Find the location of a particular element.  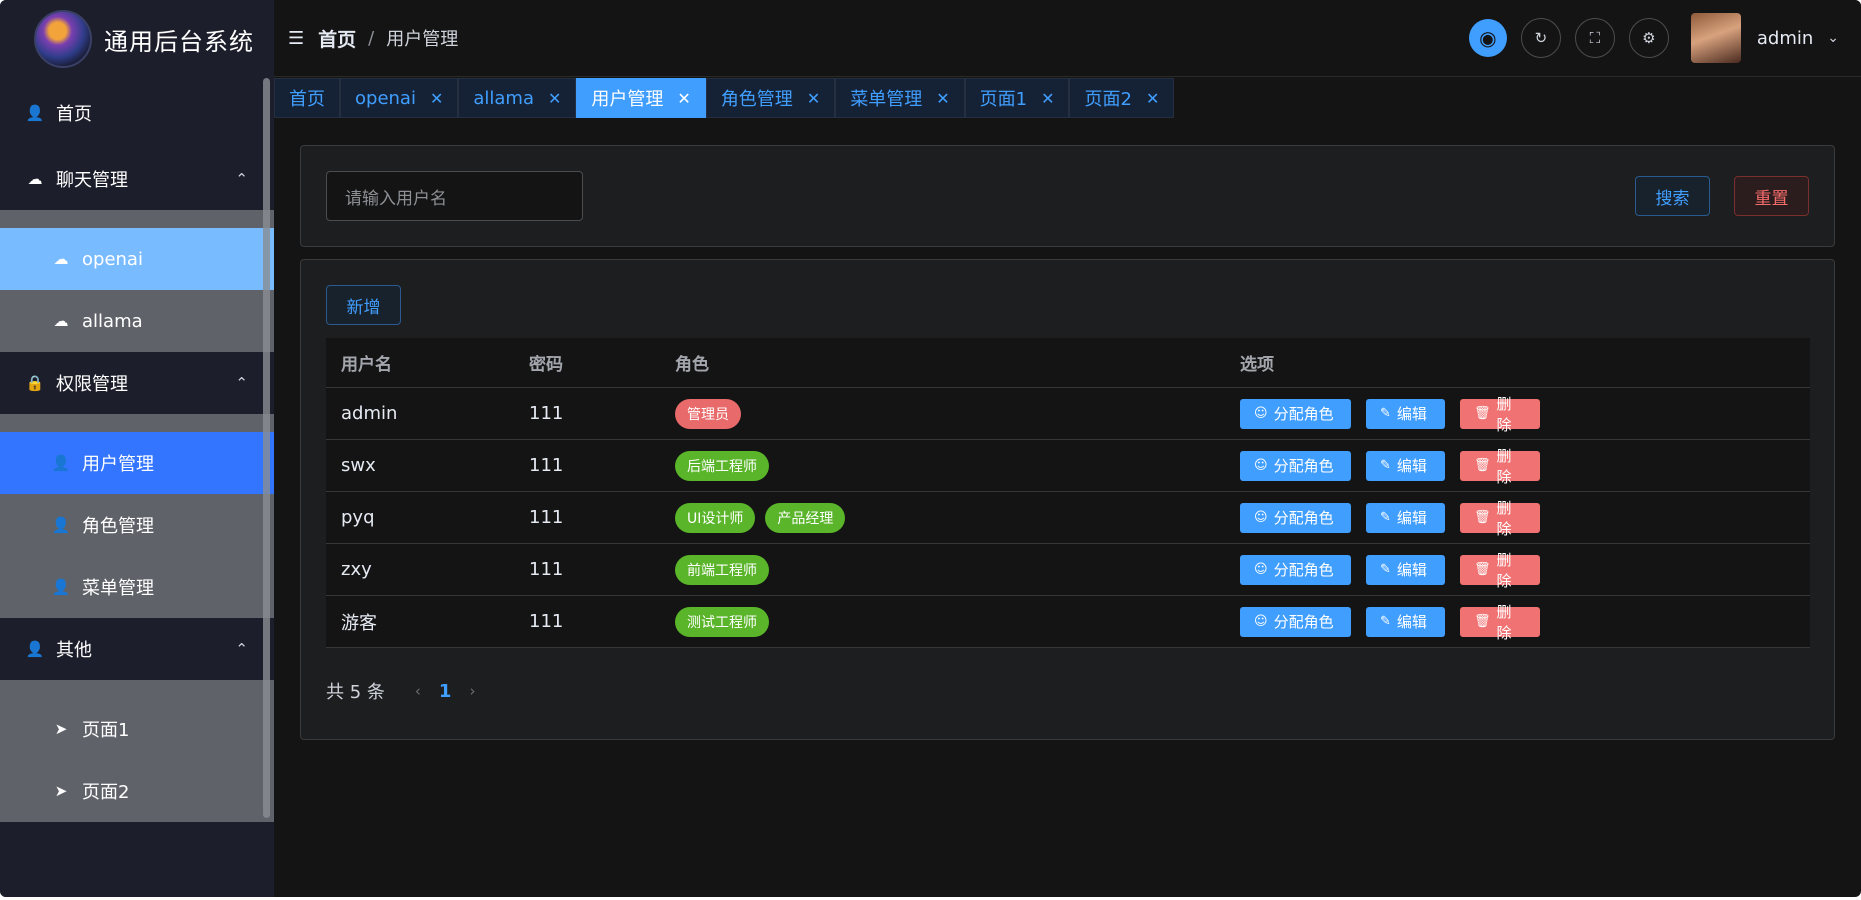

pagination: 共 5 条 ‹ 1 › is located at coordinates (409, 691).